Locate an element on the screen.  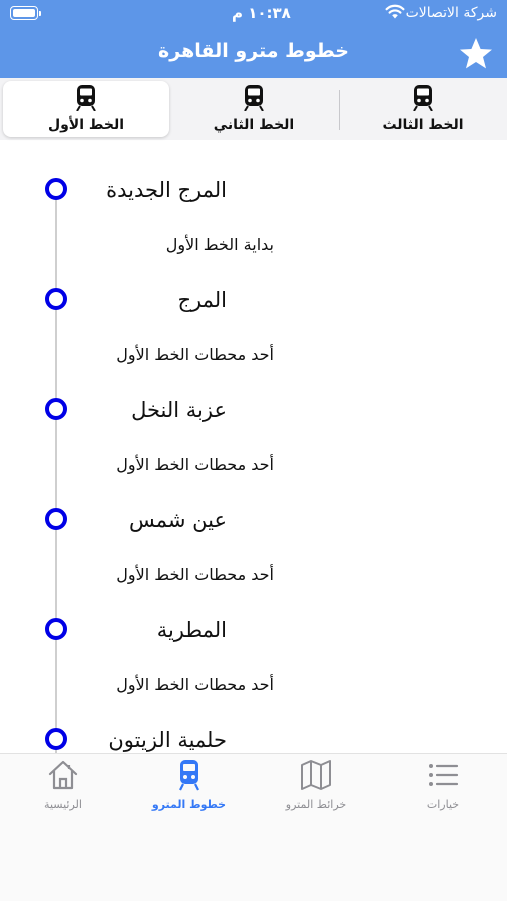
station-item: حلمية الزيتون is located at coordinates (253, 726).